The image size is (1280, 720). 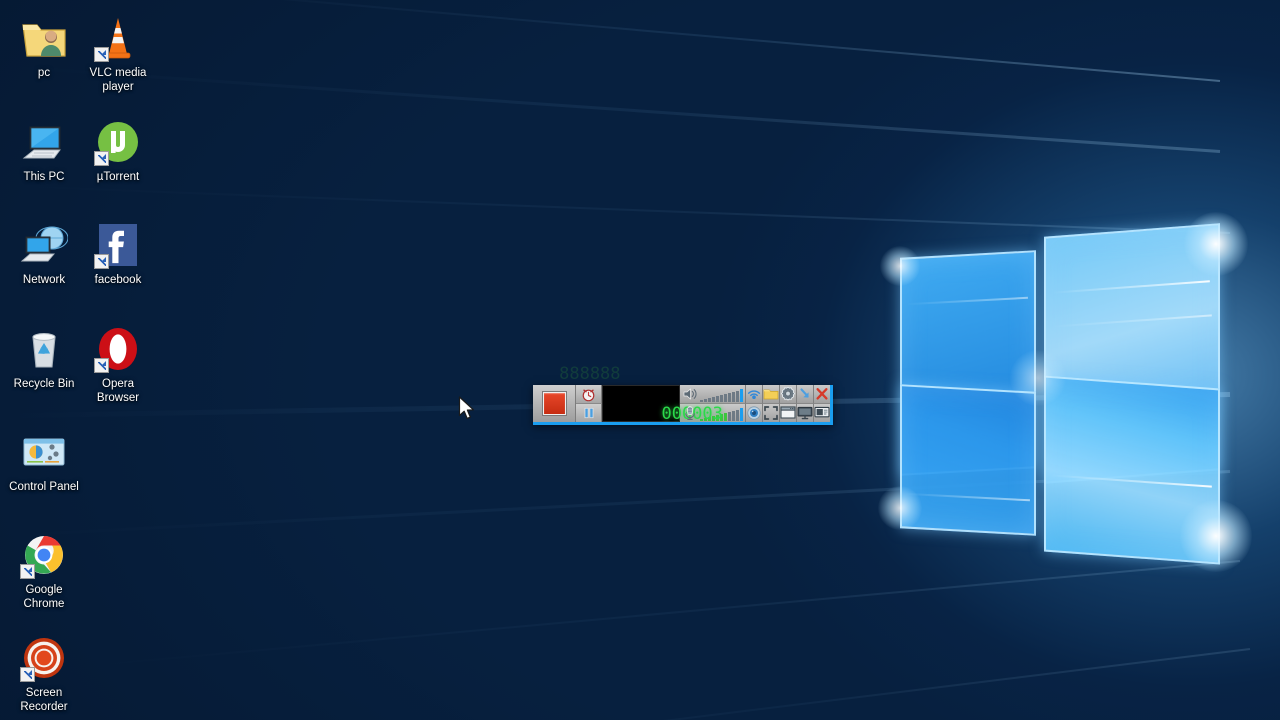 I want to click on monitor-icon, so click(x=805, y=413).